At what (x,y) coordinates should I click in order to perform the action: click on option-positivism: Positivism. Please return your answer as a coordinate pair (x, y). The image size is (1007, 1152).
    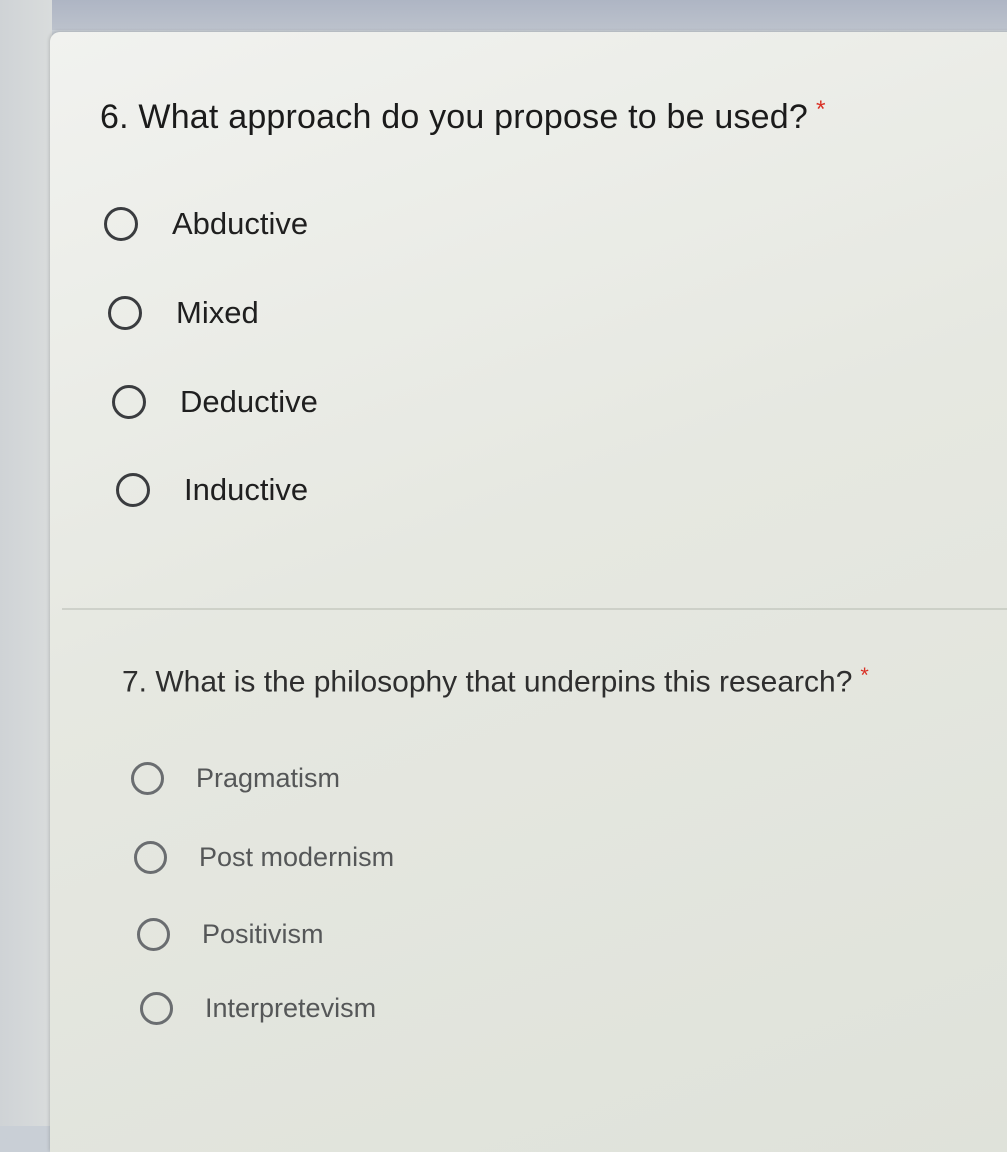
    Looking at the image, I should click on (230, 934).